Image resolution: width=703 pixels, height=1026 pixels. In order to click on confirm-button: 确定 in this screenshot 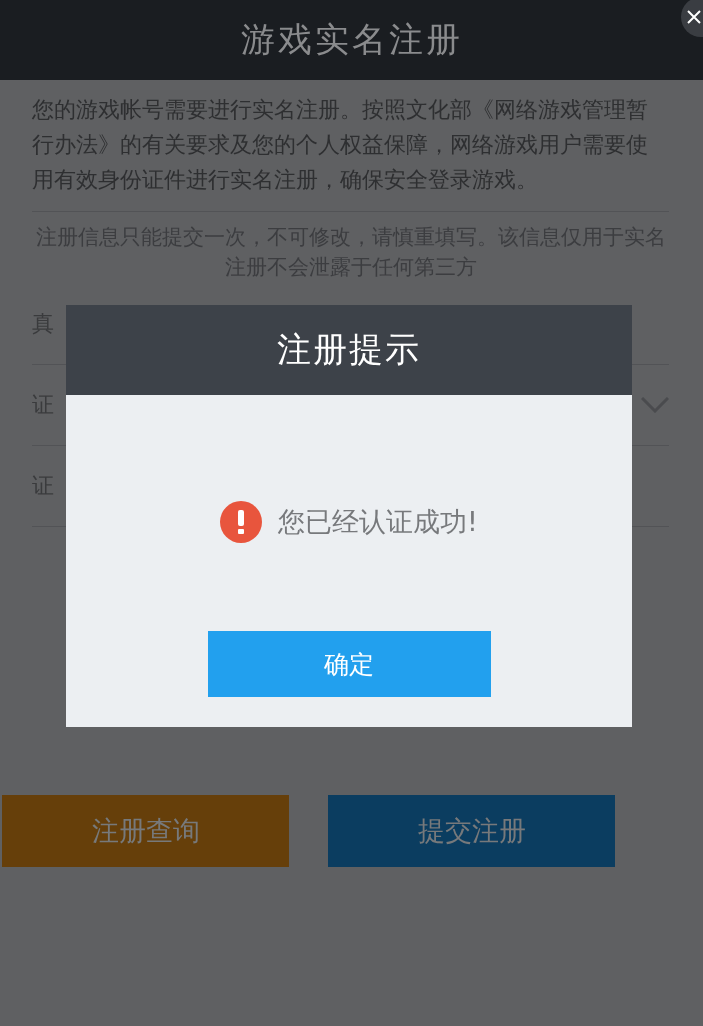, I will do `click(349, 664)`.